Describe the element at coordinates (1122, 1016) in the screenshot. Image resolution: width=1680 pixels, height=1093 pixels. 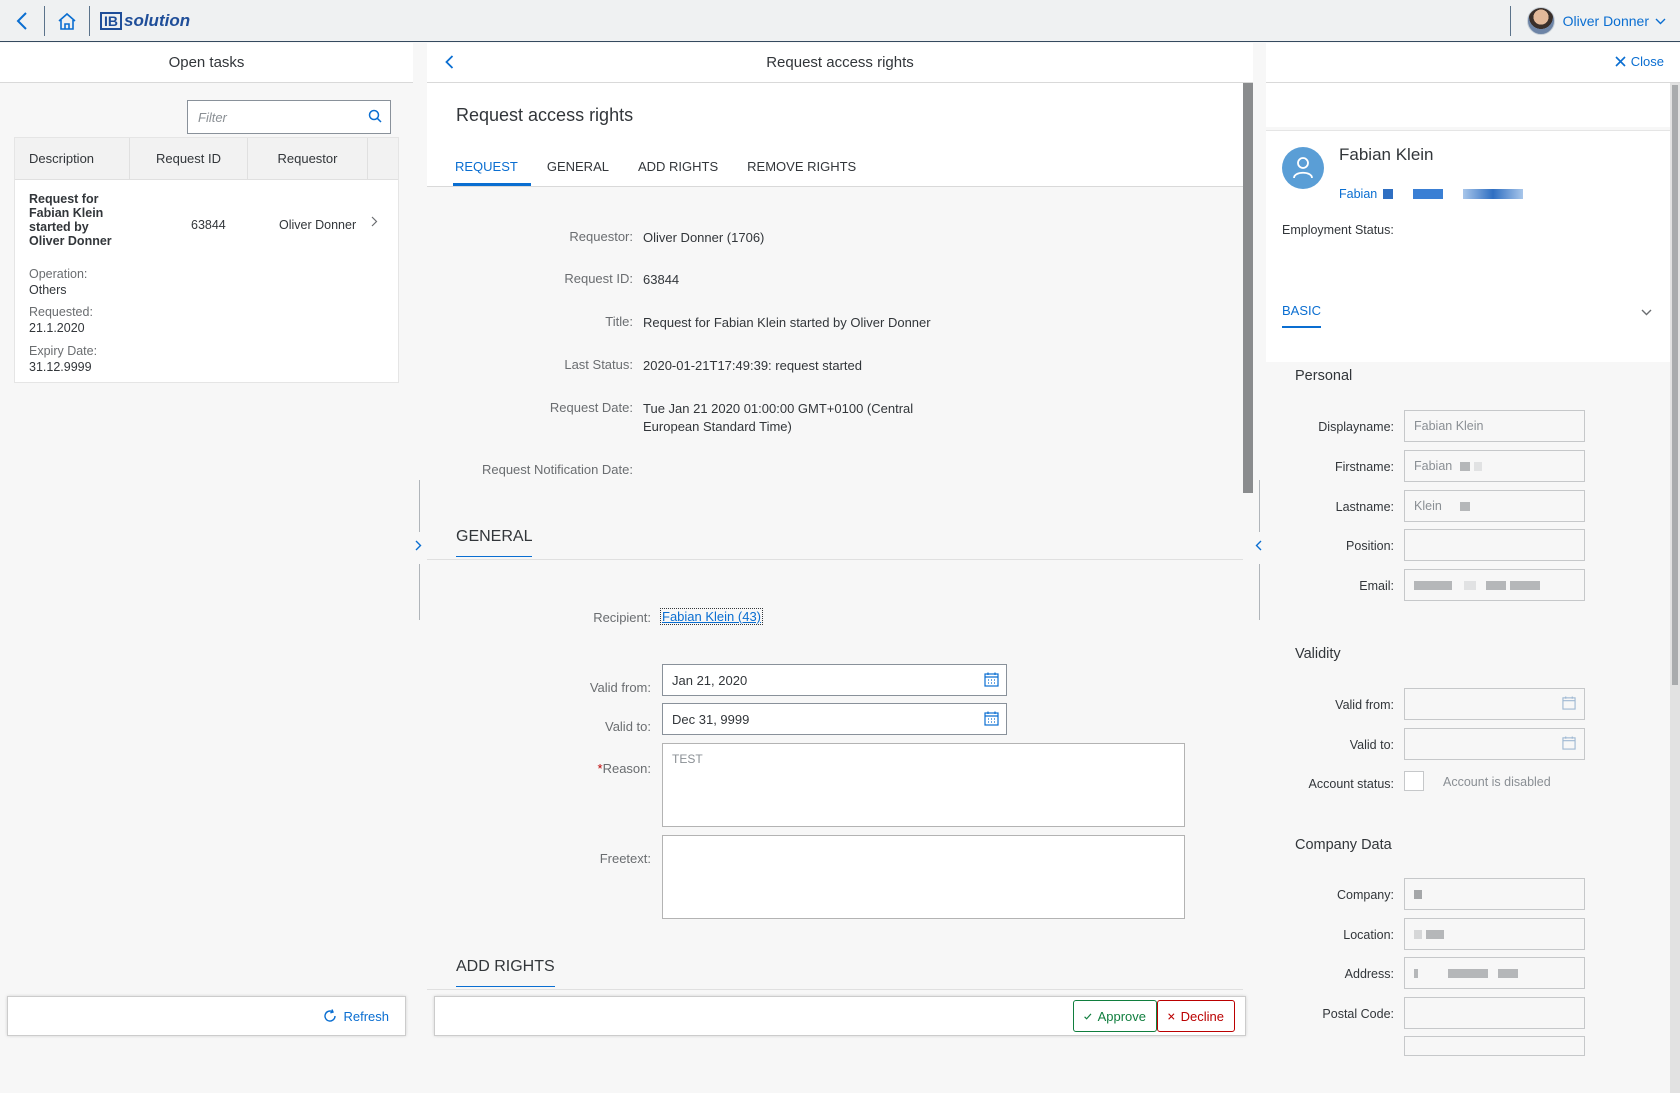
I see `approve-label: Approve` at that location.